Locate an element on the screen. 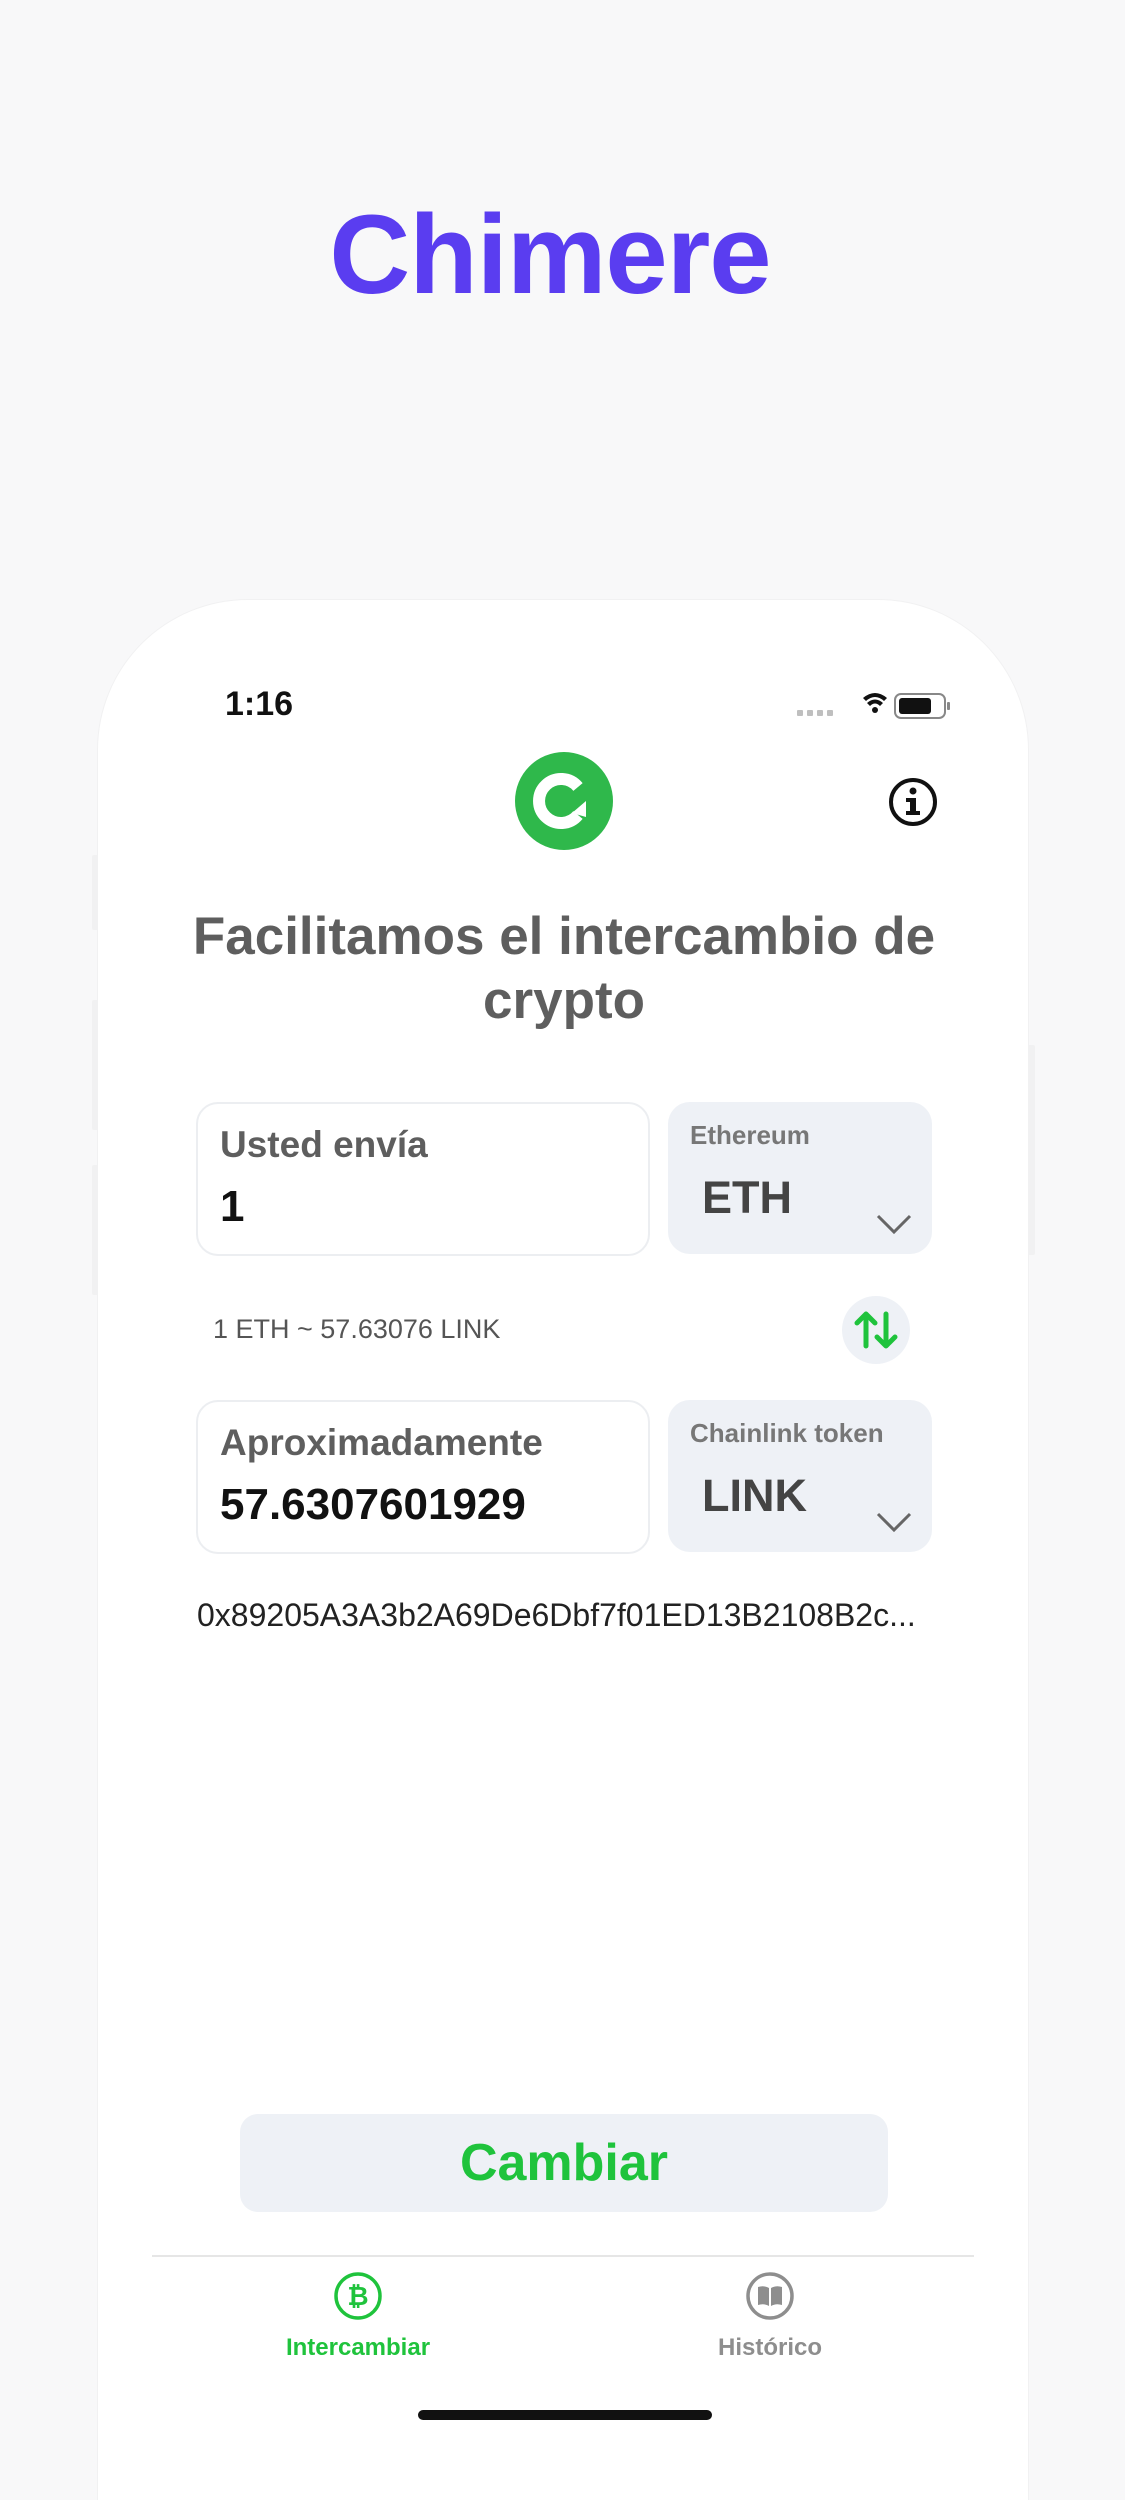  signal-icon is located at coordinates (815, 713).